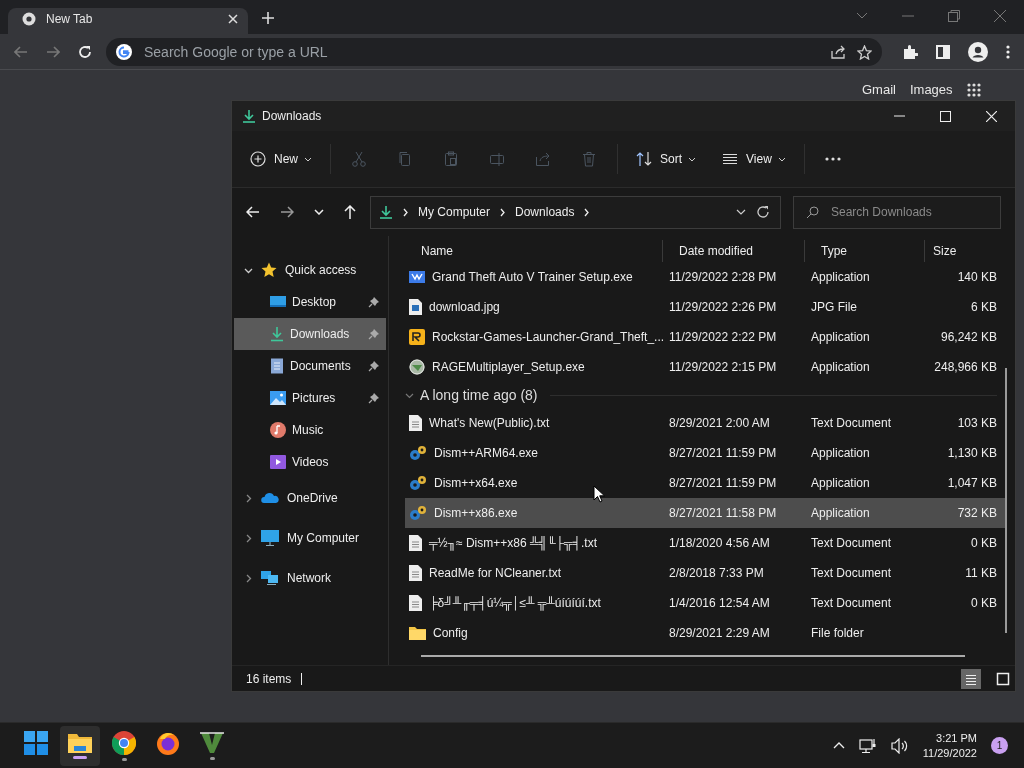 Image resolution: width=1024 pixels, height=768 pixels. I want to click on video-icon, so click(278, 462).